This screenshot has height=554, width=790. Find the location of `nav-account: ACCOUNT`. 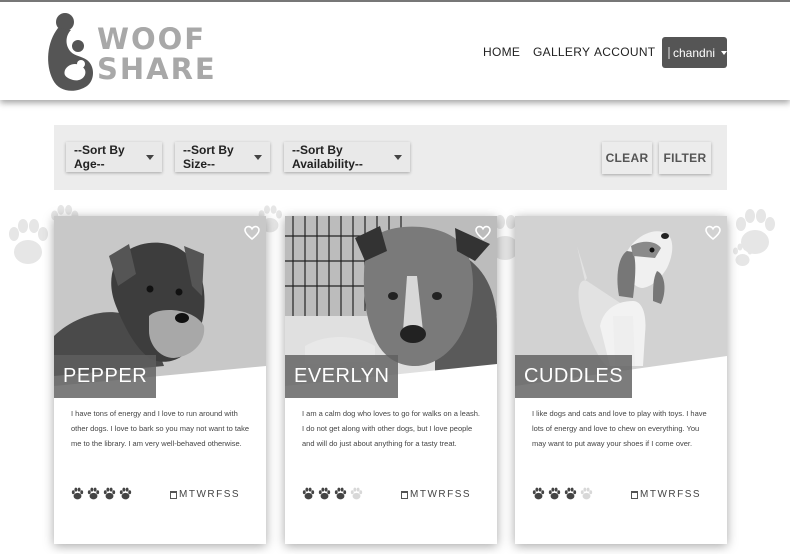

nav-account: ACCOUNT is located at coordinates (624, 52).